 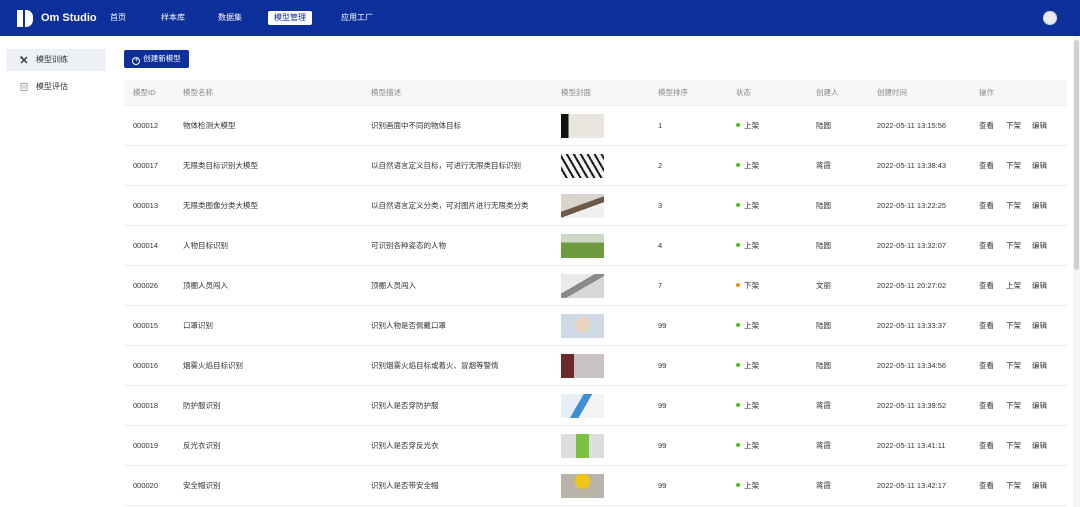 What do you see at coordinates (146, 285) in the screenshot?
I see `cell-model-id: 000026` at bounding box center [146, 285].